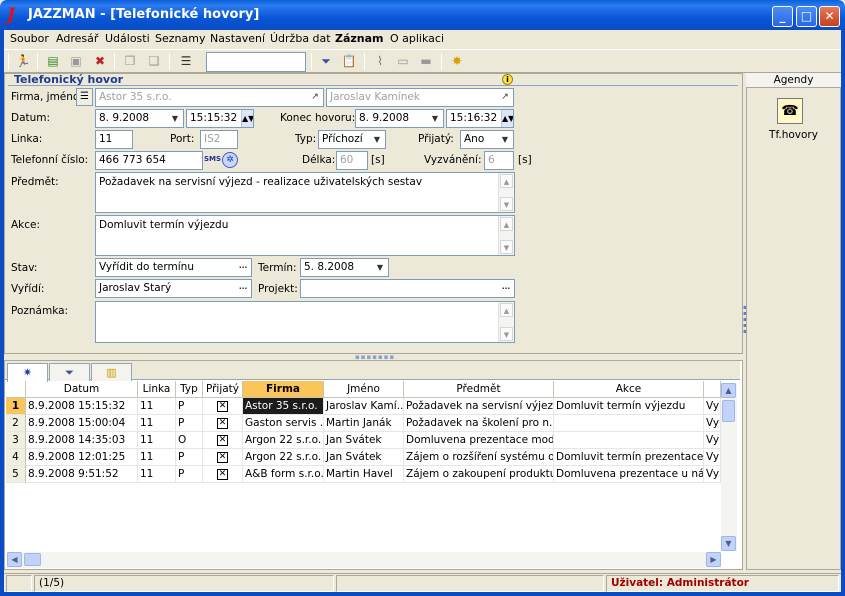  I want to click on konec-cas-input: 15:16:32 ▲▼, so click(480, 118).